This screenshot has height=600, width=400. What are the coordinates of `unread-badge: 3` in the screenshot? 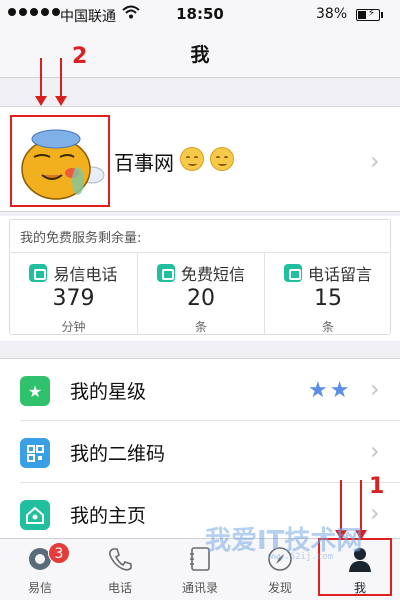 It's located at (59, 553).